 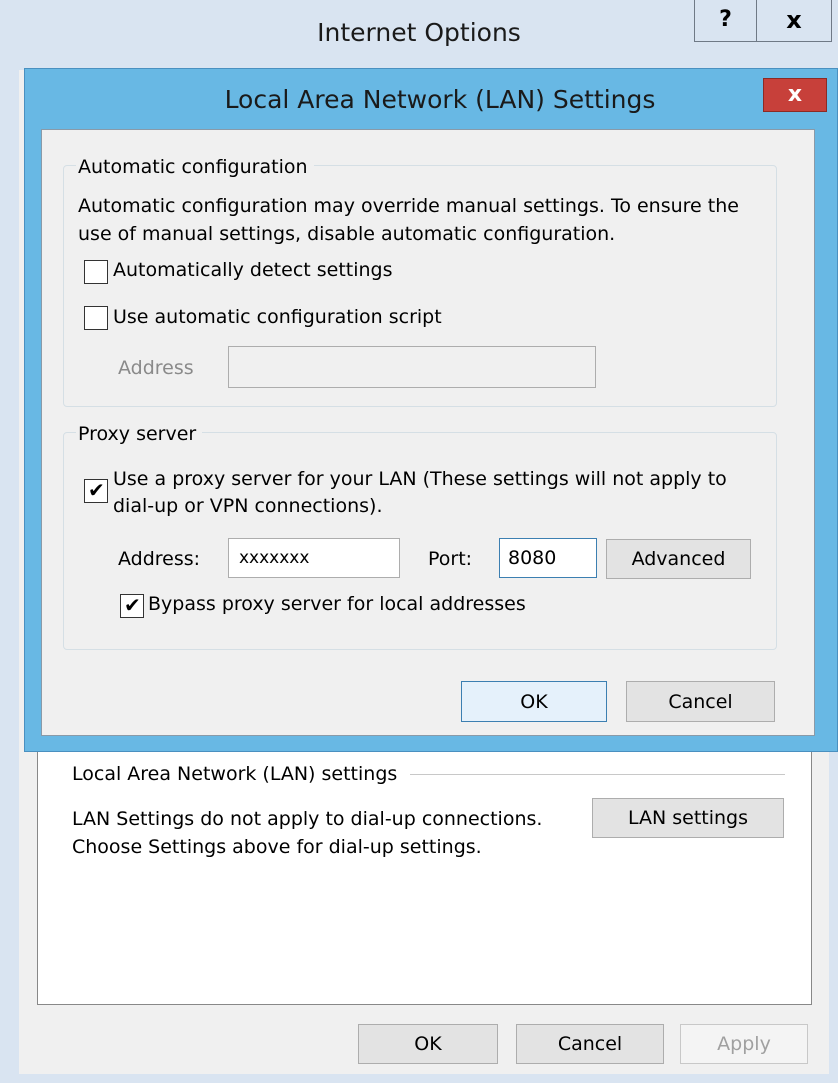 I want to click on use-proxy-checkbox: ✔, so click(x=96, y=490).